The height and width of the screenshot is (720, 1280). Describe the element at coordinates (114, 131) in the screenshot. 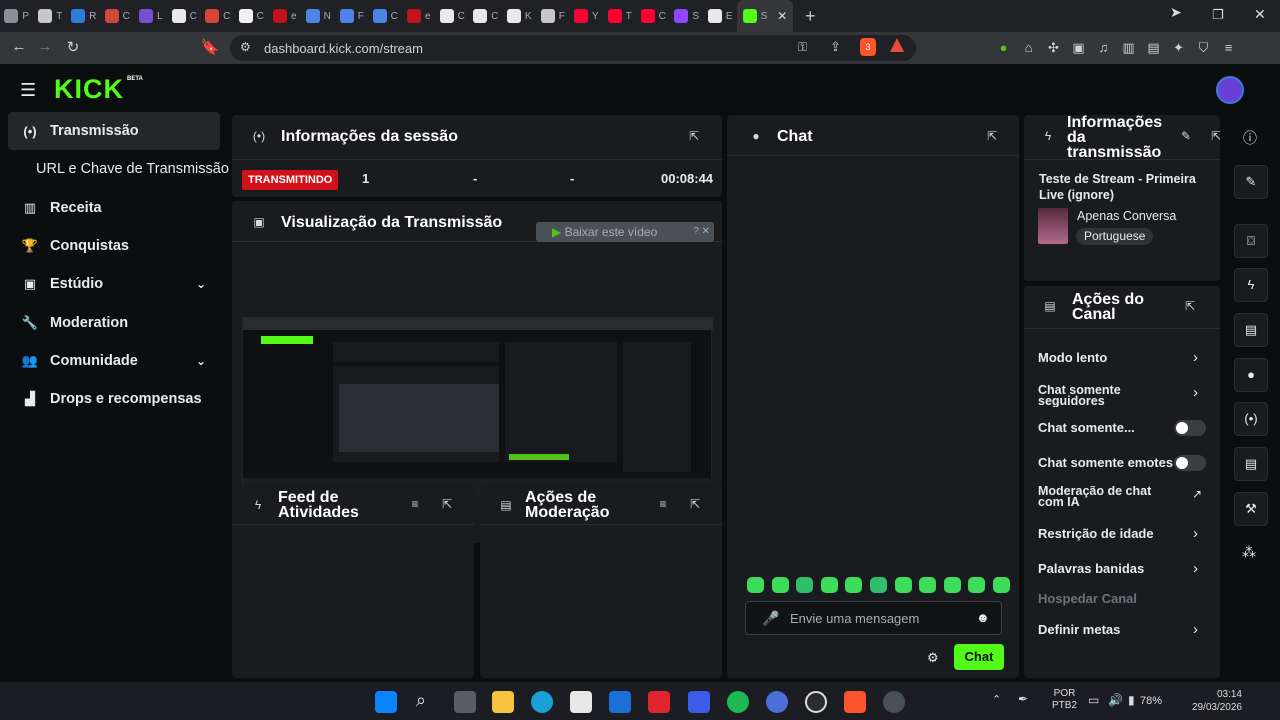

I see `sidebar-item: (•) Transmissão` at that location.